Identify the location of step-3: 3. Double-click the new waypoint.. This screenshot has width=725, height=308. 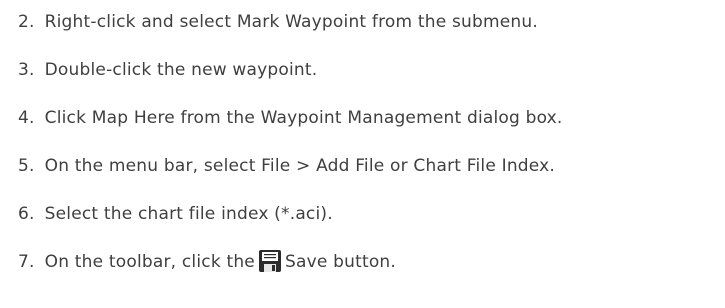
(290, 82).